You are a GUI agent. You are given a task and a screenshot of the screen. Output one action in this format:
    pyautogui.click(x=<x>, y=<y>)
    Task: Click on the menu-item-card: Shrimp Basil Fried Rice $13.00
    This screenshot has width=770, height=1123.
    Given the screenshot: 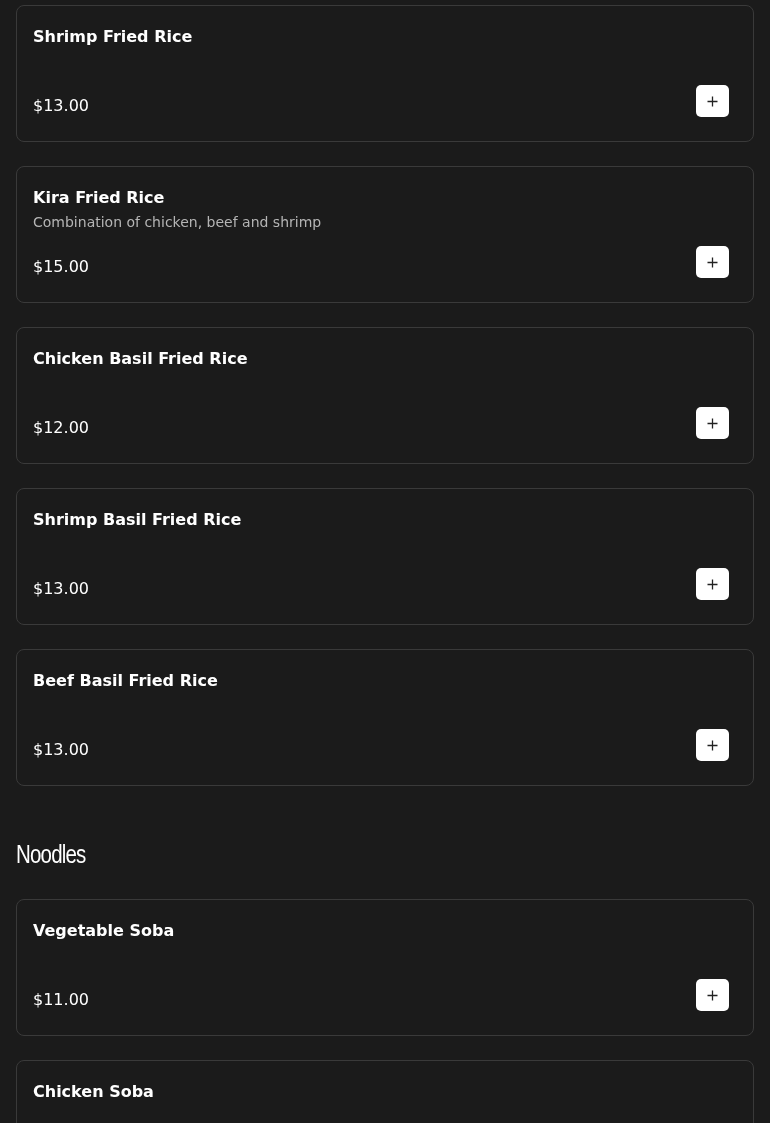 What is the action you would take?
    pyautogui.click(x=385, y=556)
    